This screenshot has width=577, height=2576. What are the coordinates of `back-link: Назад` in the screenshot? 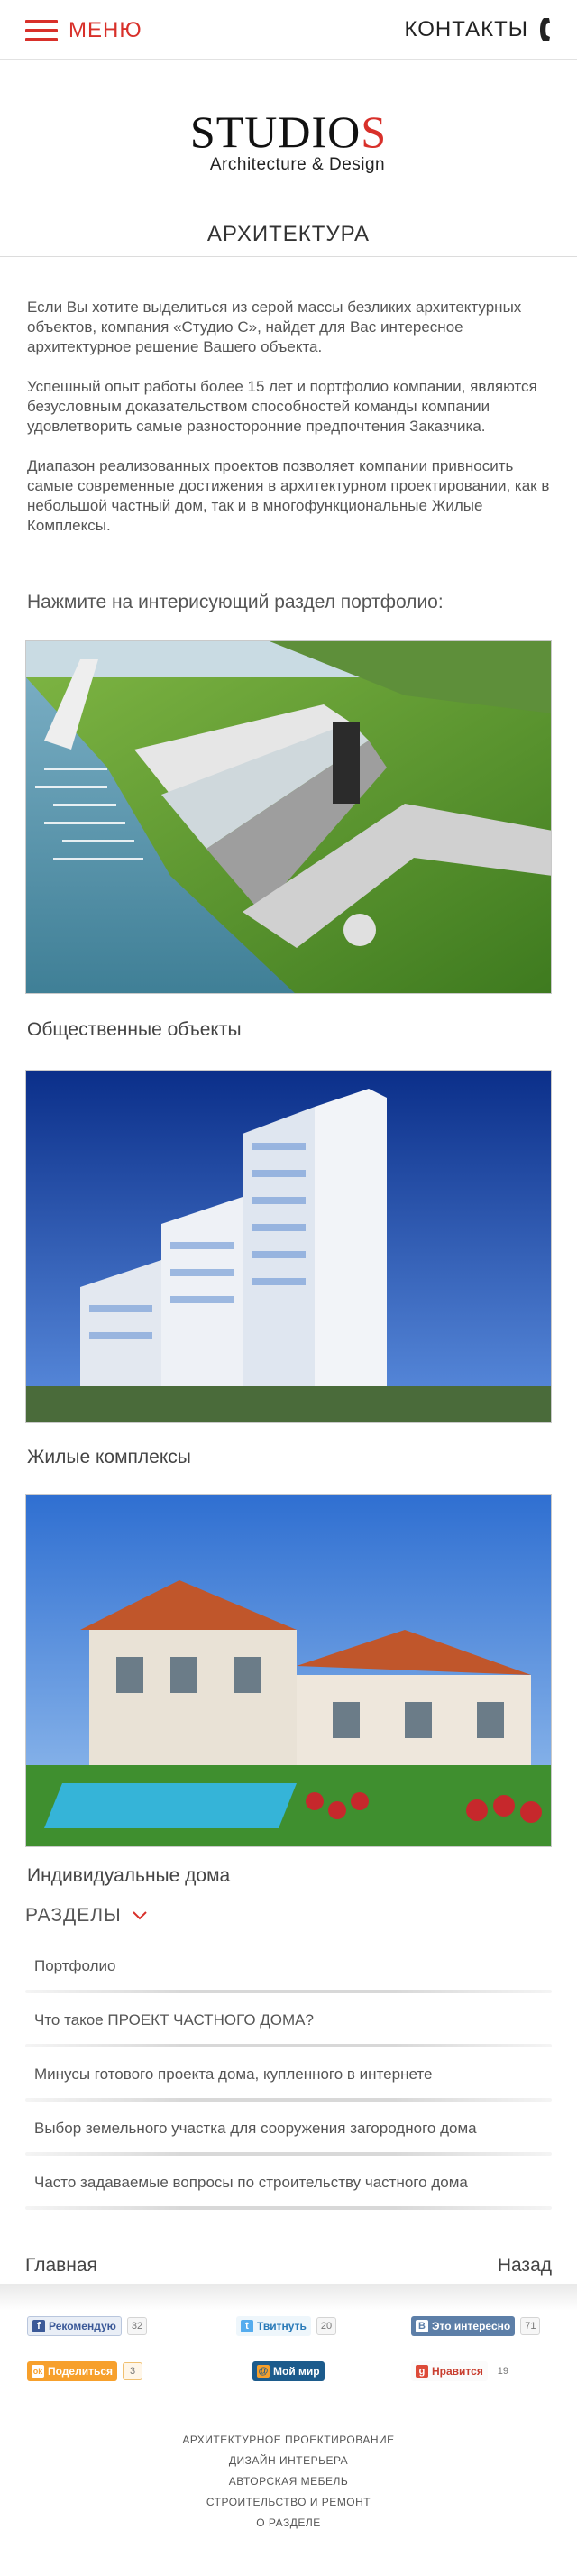 It's located at (525, 2266).